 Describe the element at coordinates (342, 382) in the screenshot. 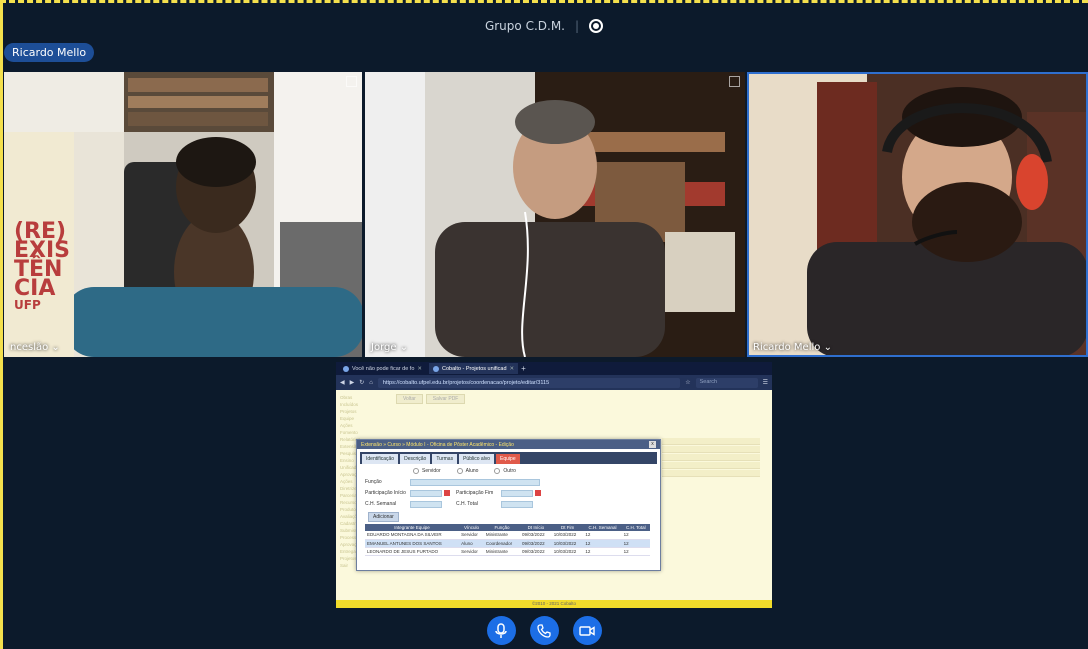

I see `back-icon: ◀` at that location.